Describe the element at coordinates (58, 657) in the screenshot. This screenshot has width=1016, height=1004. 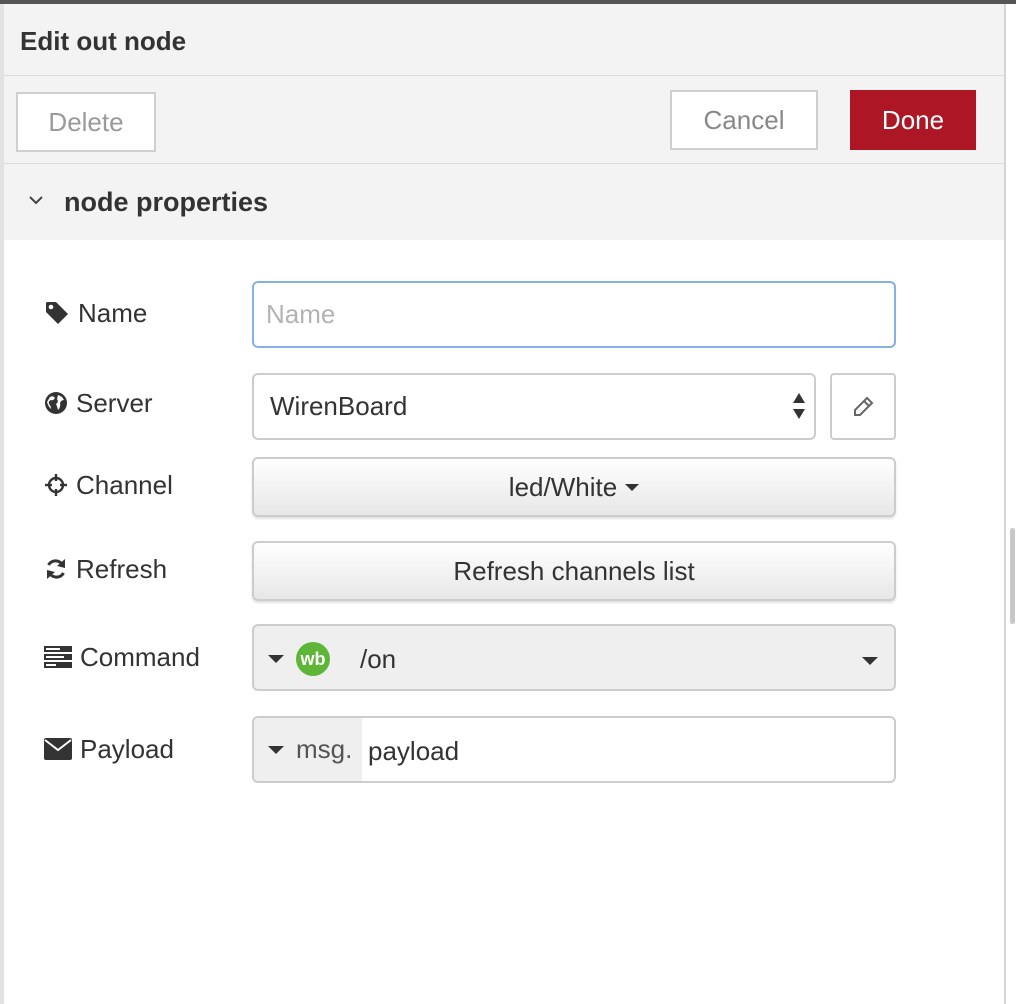
I see `tasks-icon` at that location.